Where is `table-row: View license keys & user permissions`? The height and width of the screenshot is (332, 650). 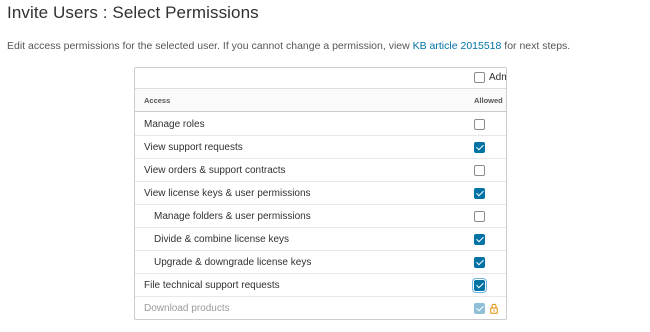
table-row: View license keys & user permissions is located at coordinates (320, 193).